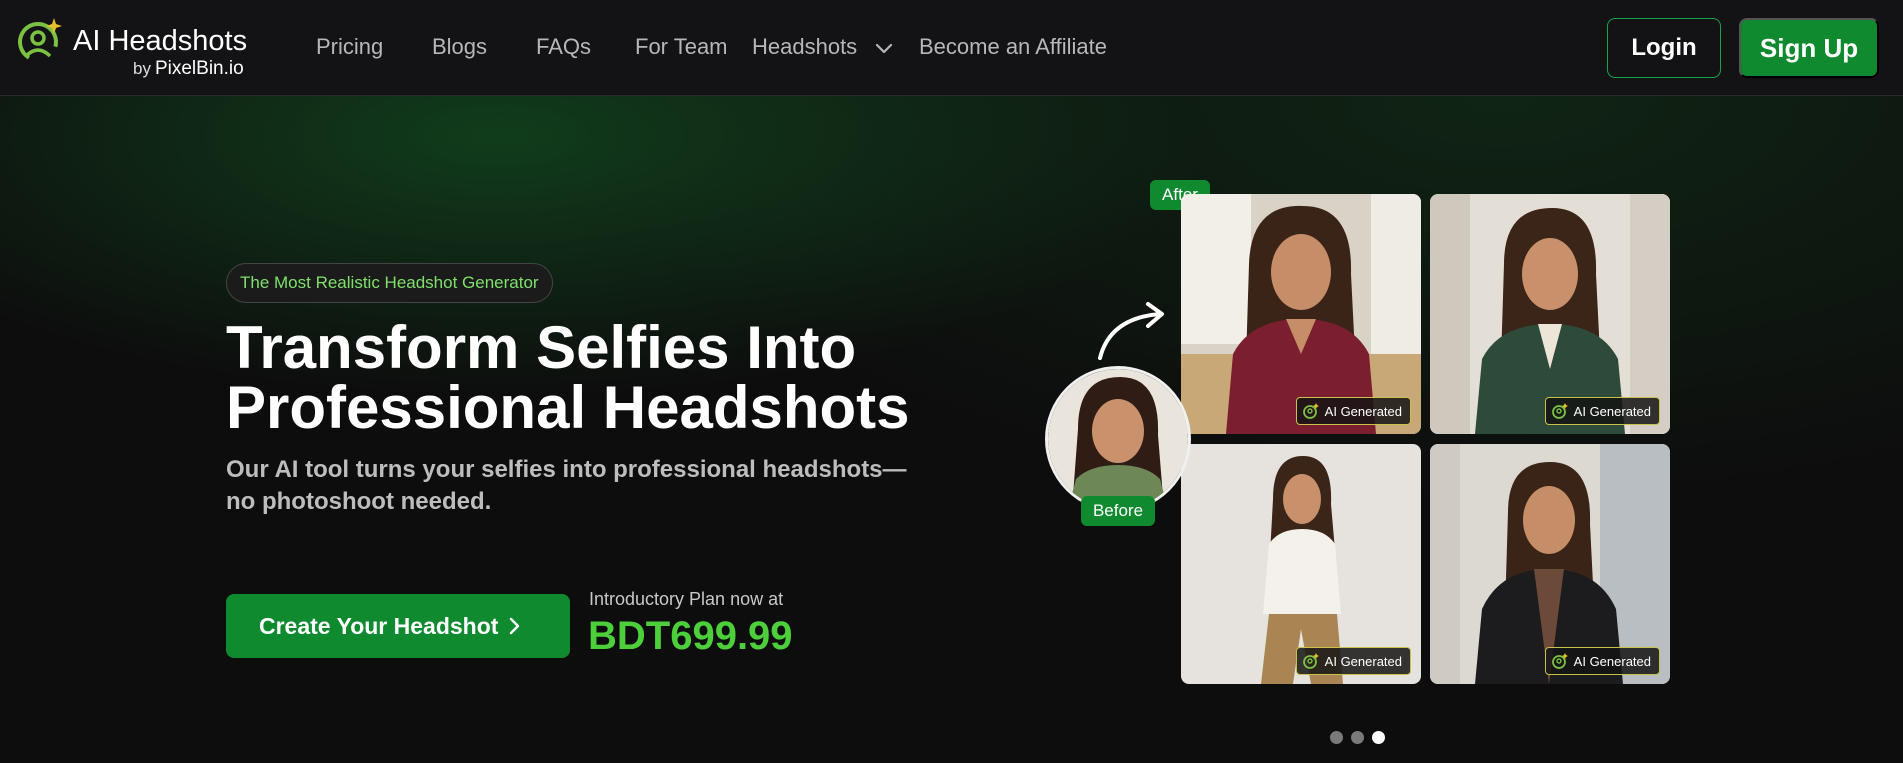 This screenshot has width=1903, height=763. Describe the element at coordinates (142, 68) in the screenshot. I see `brand-by: by` at that location.